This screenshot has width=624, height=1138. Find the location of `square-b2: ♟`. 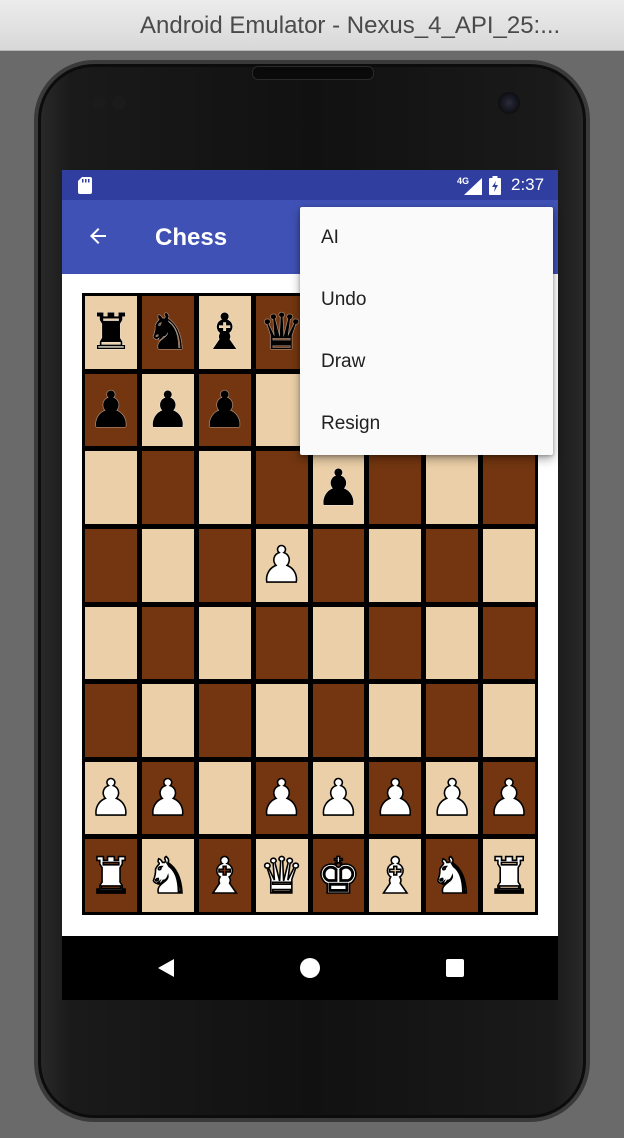

square-b2: ♟ is located at coordinates (167, 798).